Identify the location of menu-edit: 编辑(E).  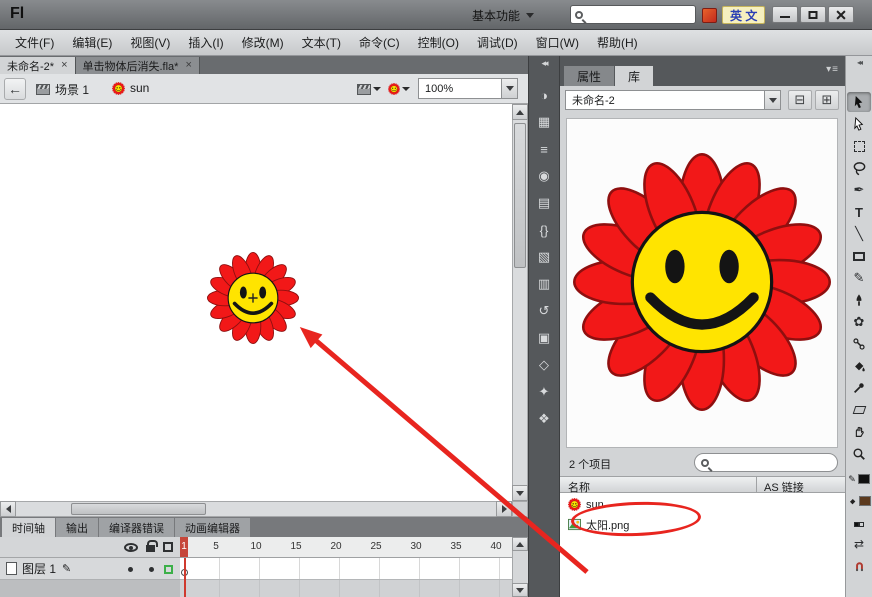
(92, 42).